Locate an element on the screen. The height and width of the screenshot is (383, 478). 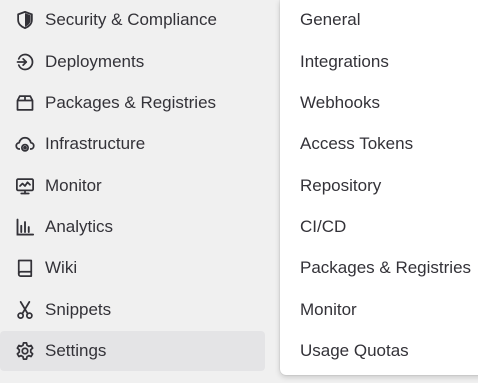
sidebar-item-deployments: Deployments is located at coordinates (132, 62).